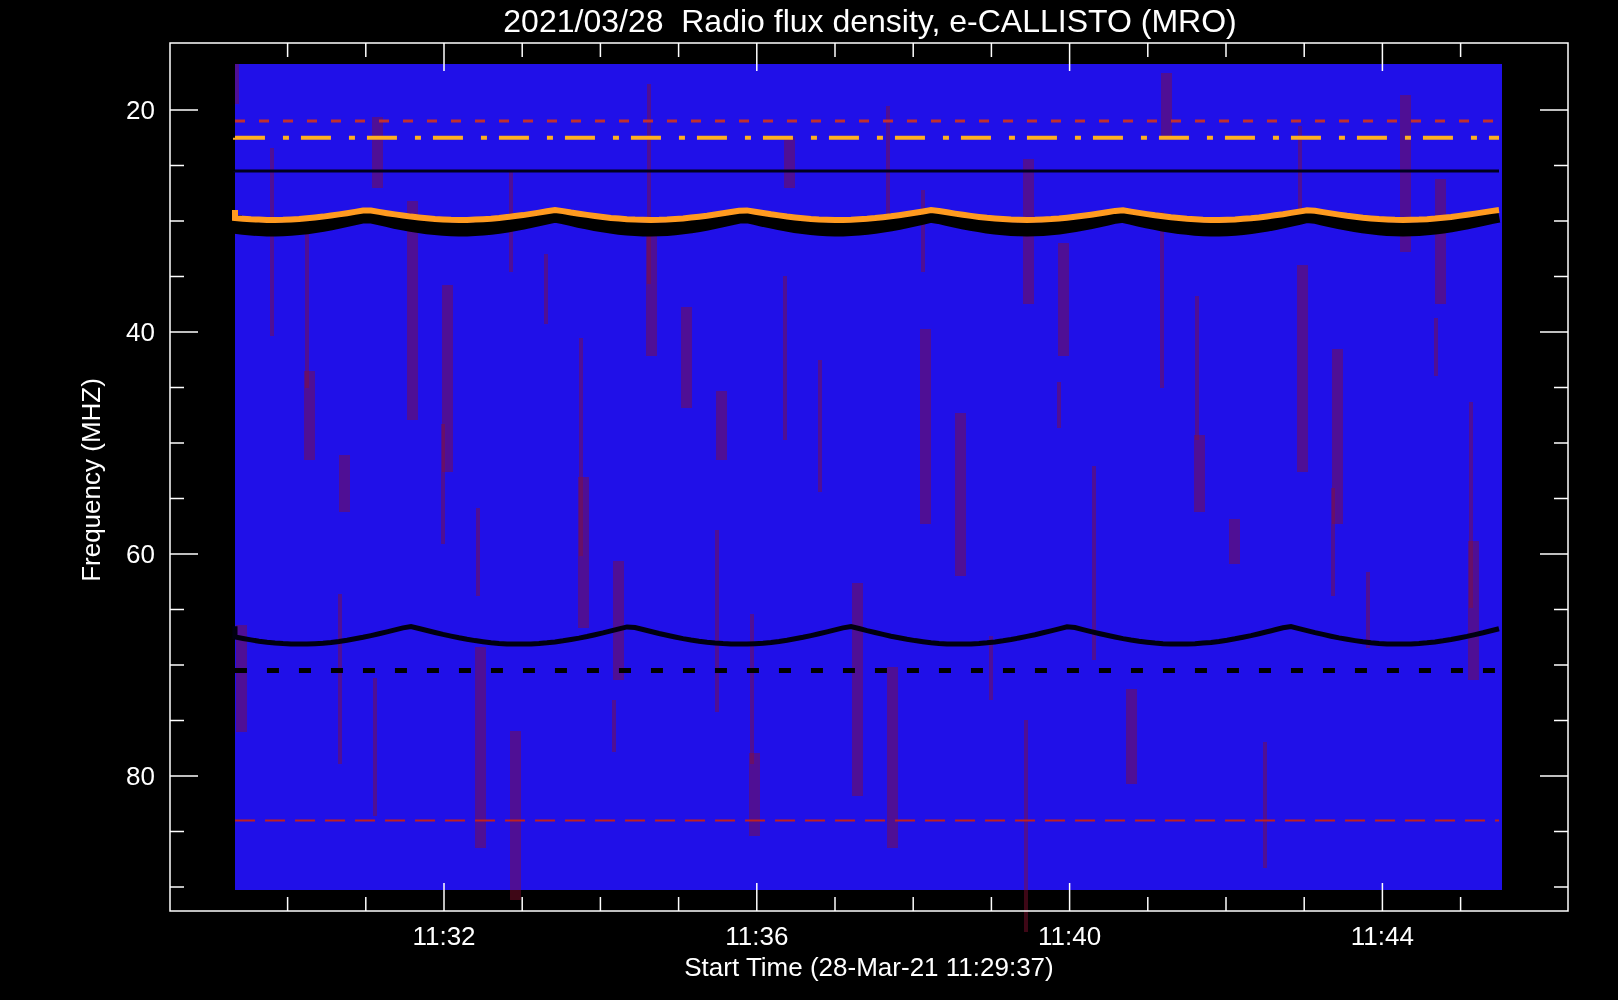 The height and width of the screenshot is (1000, 1618). I want to click on y-tick-label: 60, so click(140, 554).